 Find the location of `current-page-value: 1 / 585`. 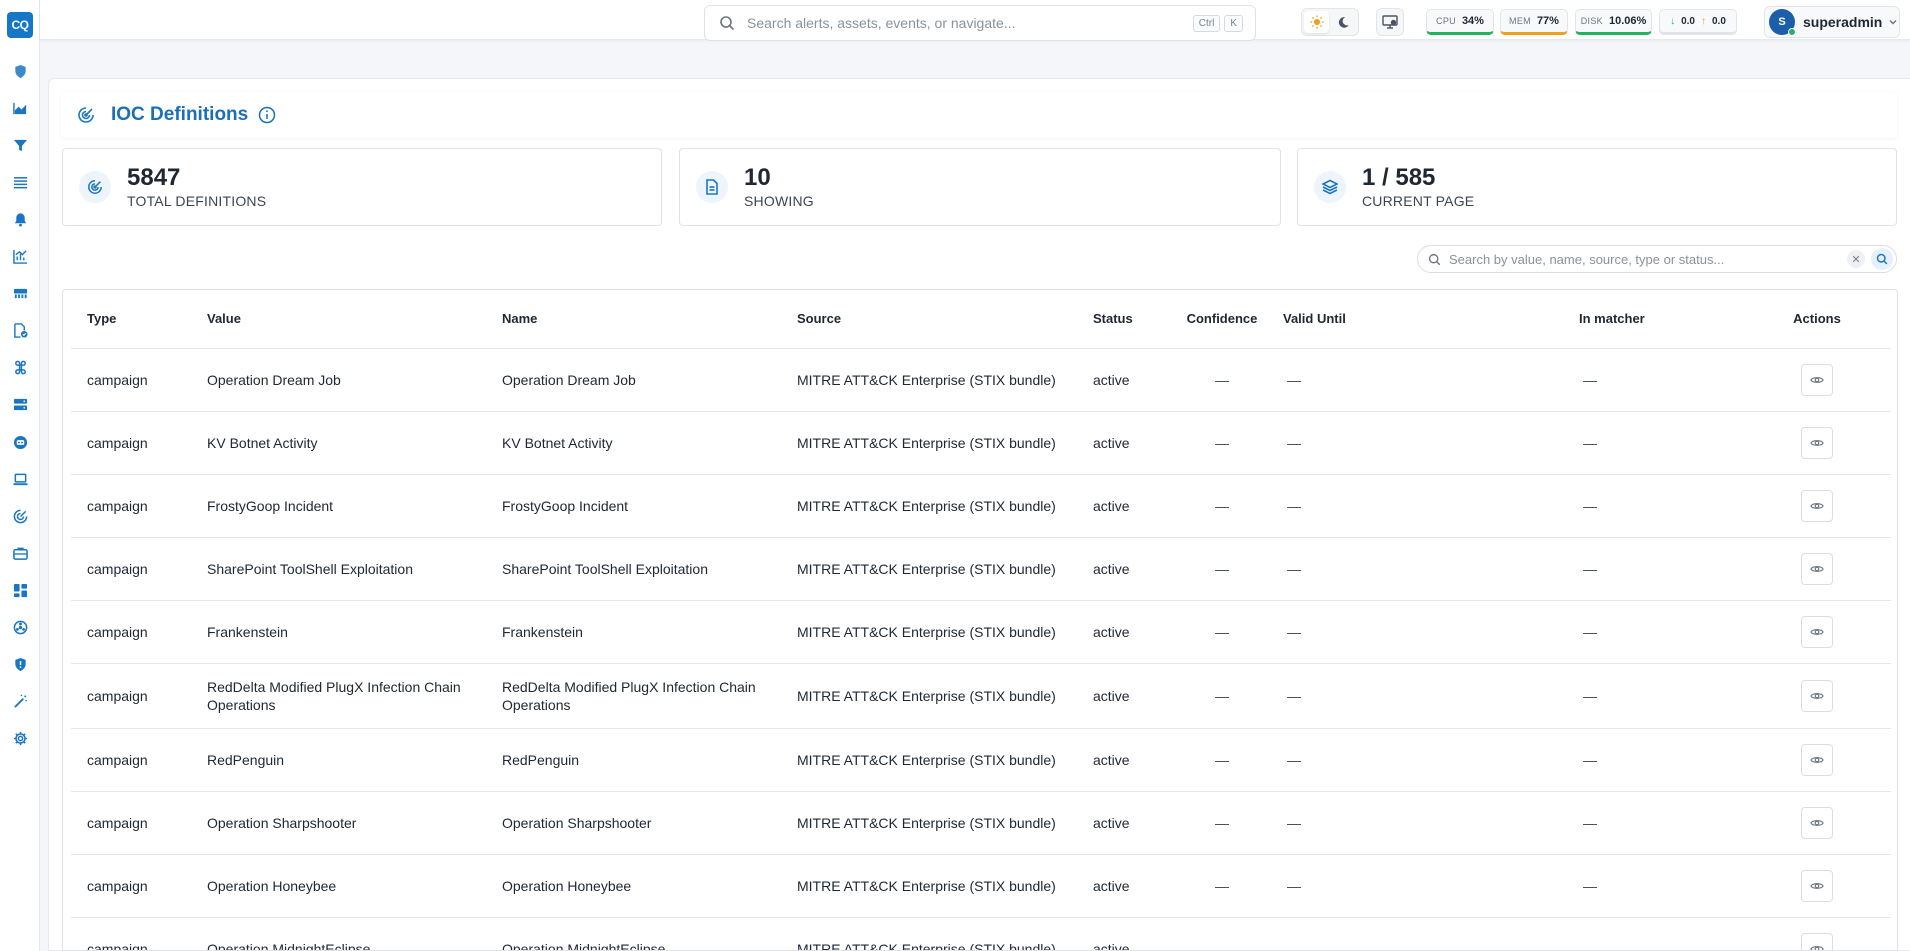

current-page-value: 1 / 585 is located at coordinates (1399, 177).